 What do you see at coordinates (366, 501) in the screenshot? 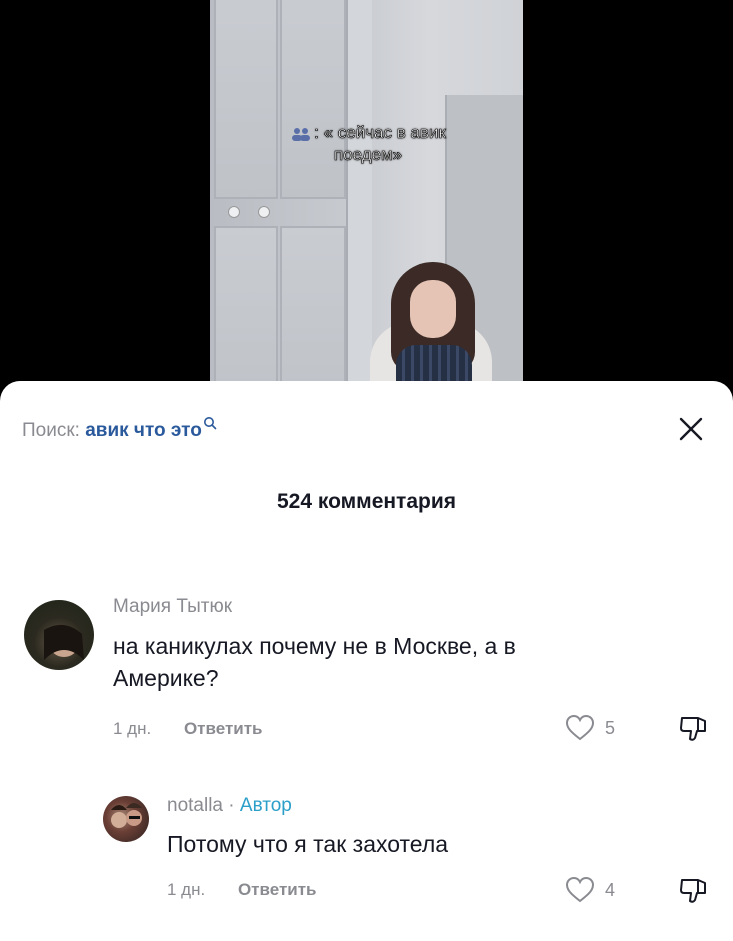
I see `comments-count: 524 комментария` at bounding box center [366, 501].